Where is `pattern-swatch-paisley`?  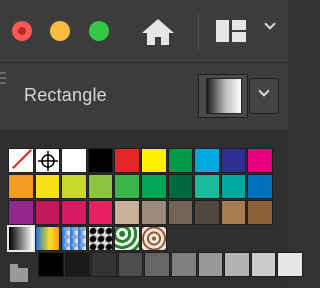 pattern-swatch-paisley is located at coordinates (154, 238).